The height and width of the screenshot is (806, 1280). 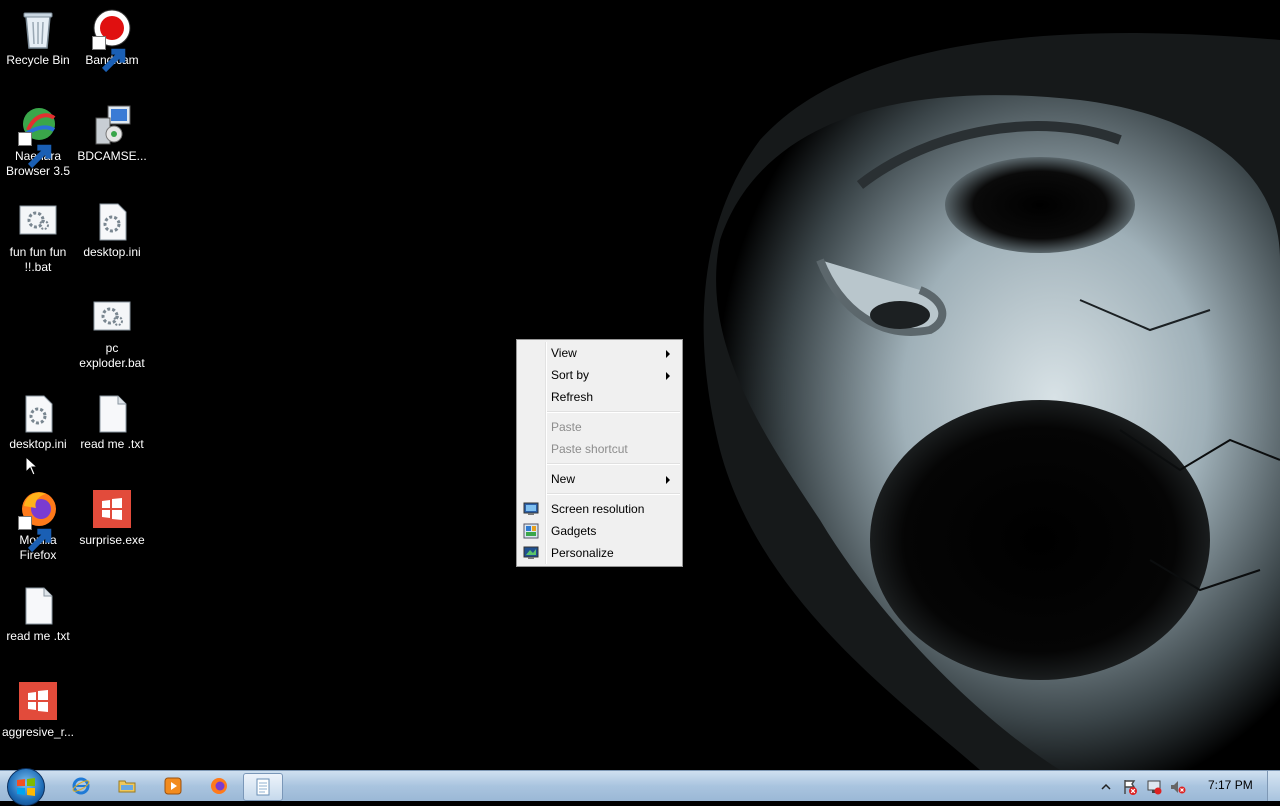 I want to click on taskbar-internet-explorer, so click(x=81, y=786).